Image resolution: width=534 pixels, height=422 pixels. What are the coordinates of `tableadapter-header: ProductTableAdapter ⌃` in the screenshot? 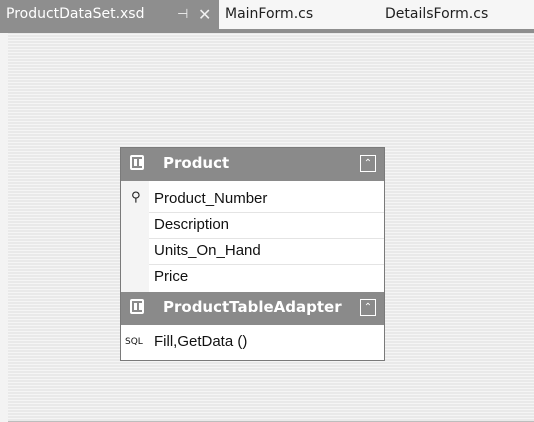 It's located at (252, 308).